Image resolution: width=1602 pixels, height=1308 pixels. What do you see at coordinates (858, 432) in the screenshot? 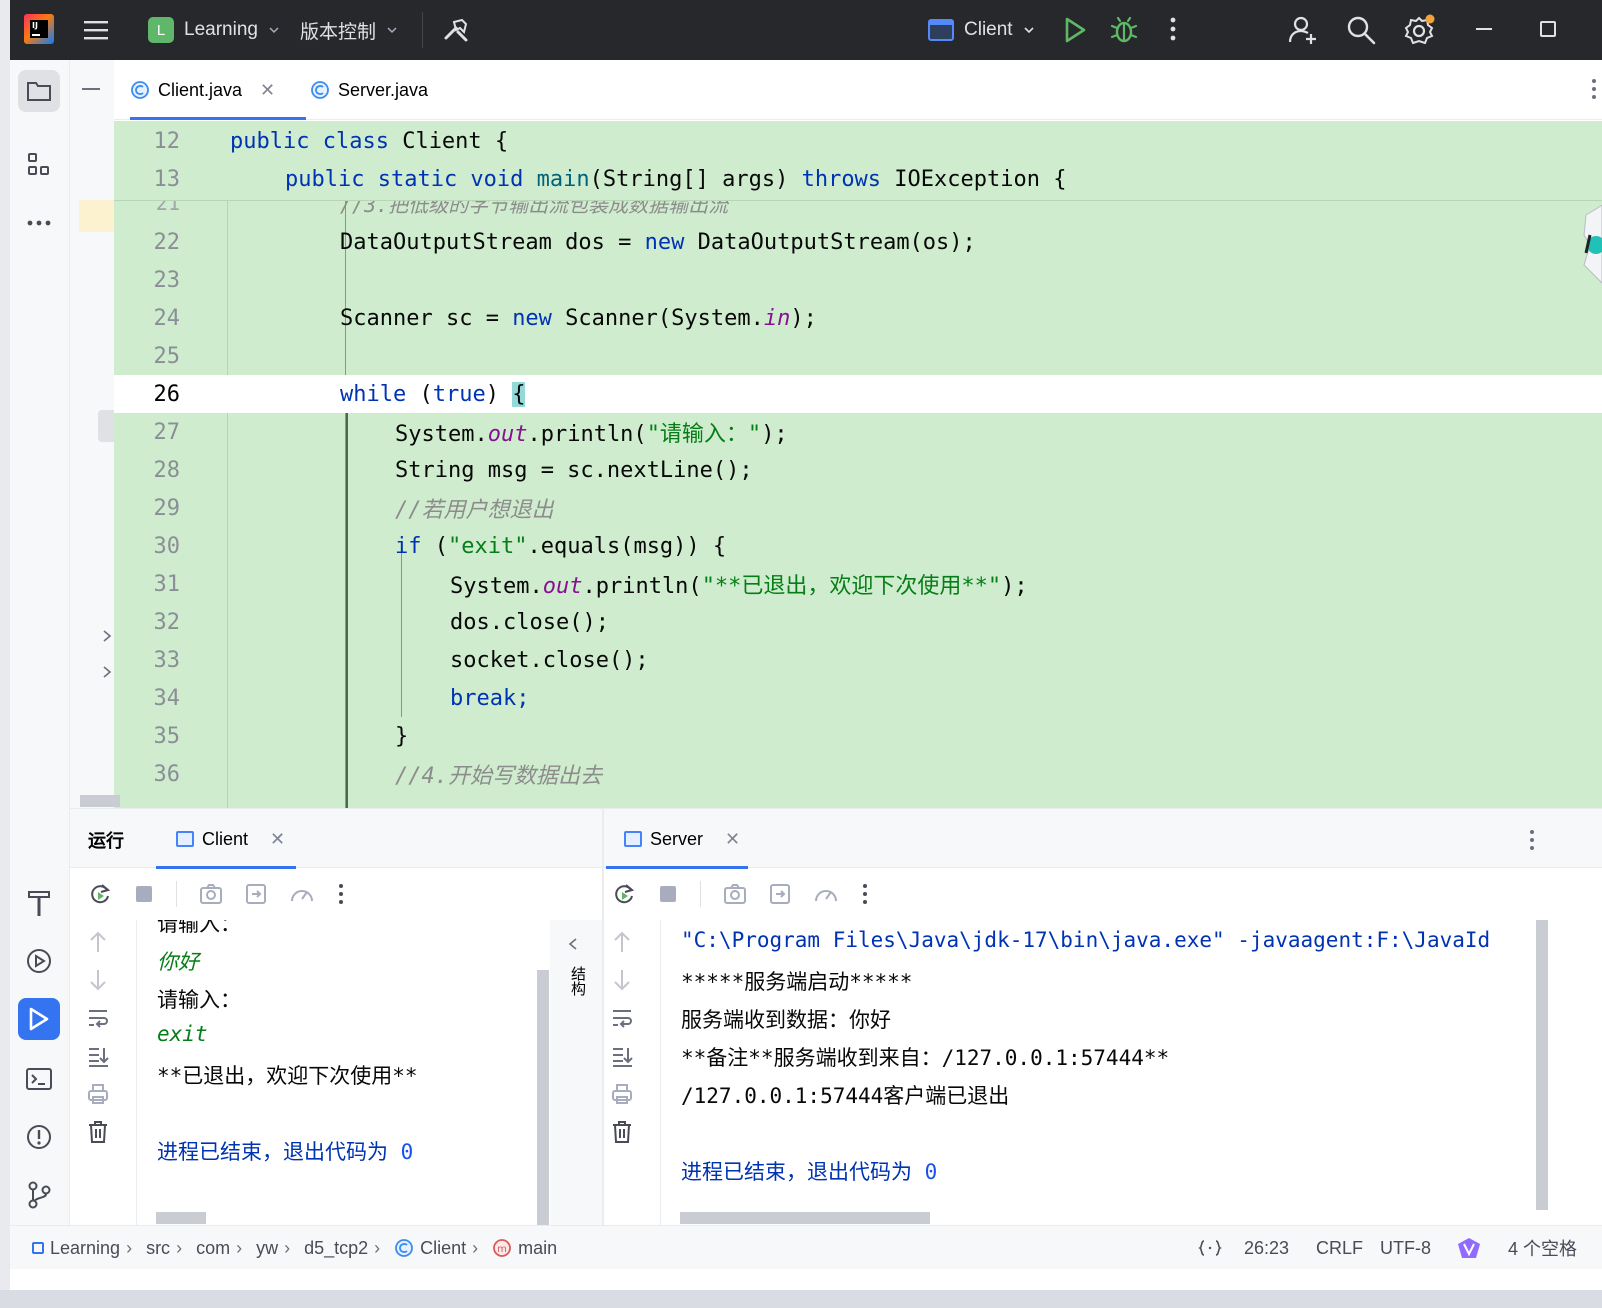
I see `code-line: 27 System.out.println("请输入：");` at bounding box center [858, 432].